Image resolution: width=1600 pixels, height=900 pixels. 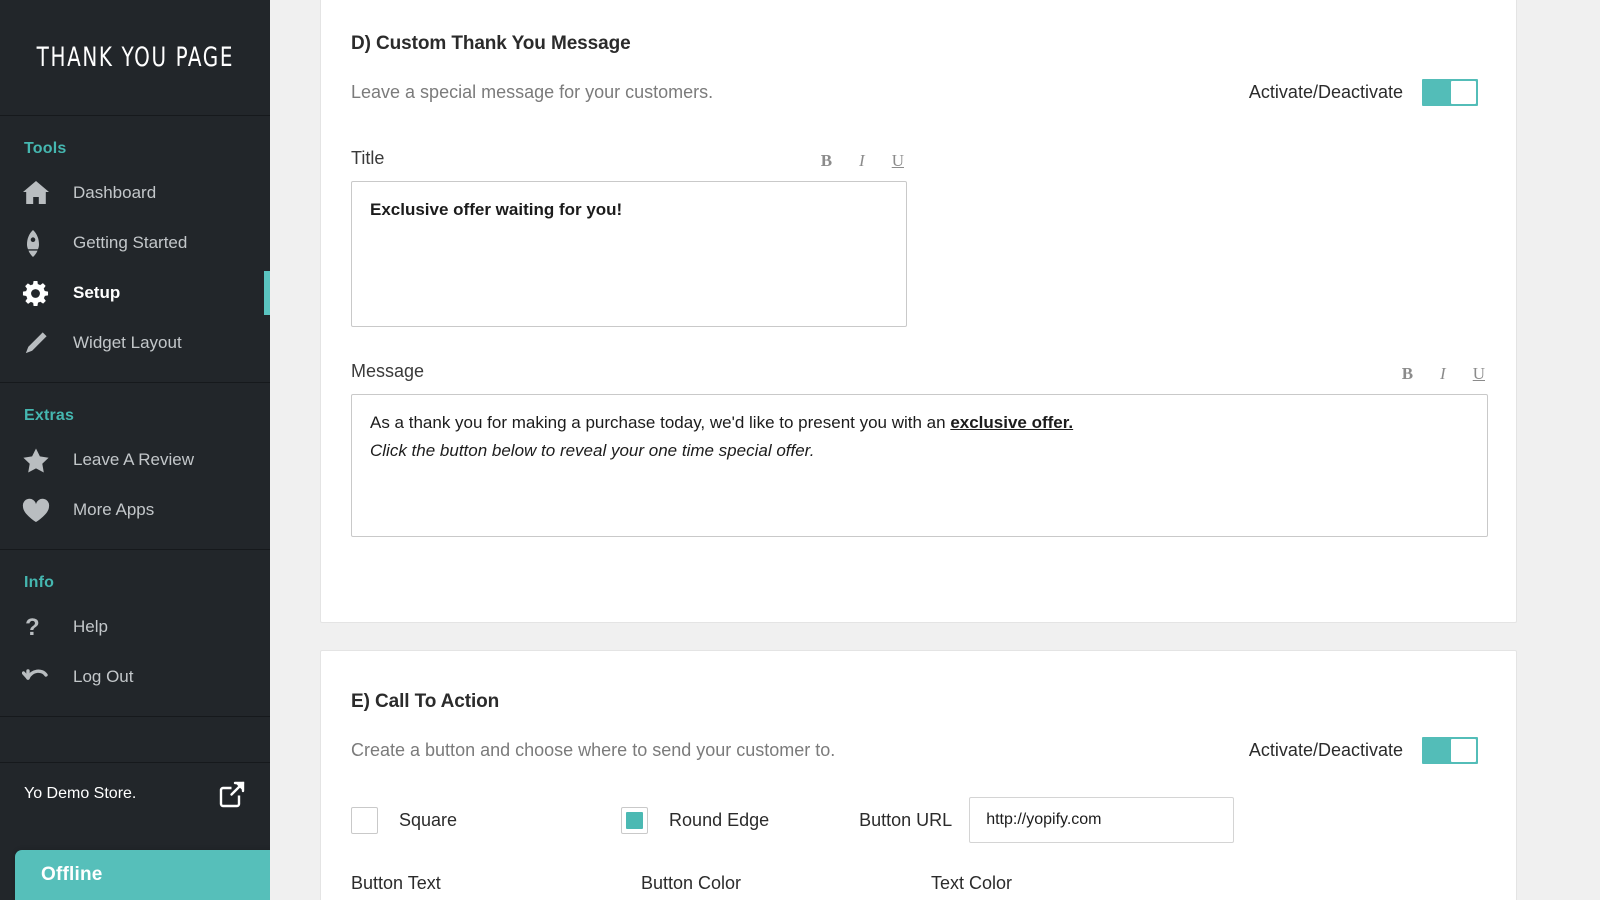 What do you see at coordinates (491, 43) in the screenshot?
I see `page-title: D) Custom Thank You Message` at bounding box center [491, 43].